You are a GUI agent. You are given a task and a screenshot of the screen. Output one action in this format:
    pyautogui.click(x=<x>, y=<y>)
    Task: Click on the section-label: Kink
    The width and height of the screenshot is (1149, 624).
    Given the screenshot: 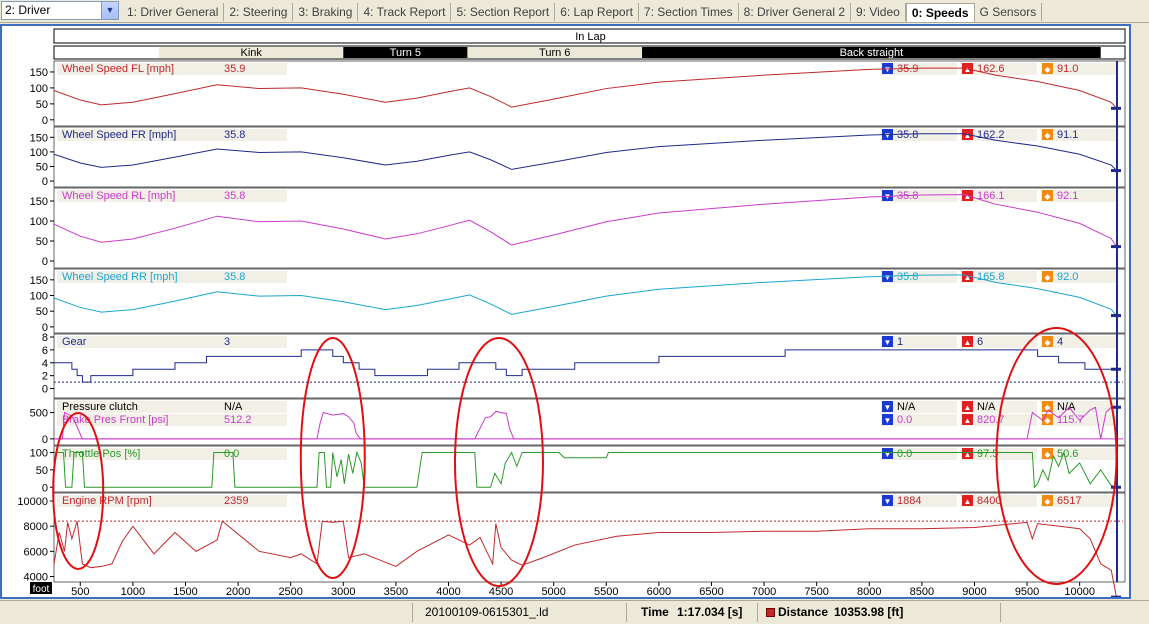 What is the action you would take?
    pyautogui.click(x=252, y=53)
    